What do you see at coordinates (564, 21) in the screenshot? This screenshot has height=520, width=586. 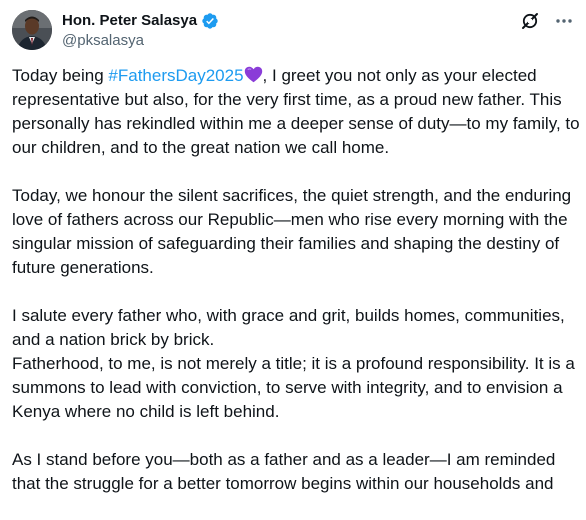 I see `more-options-icon` at bounding box center [564, 21].